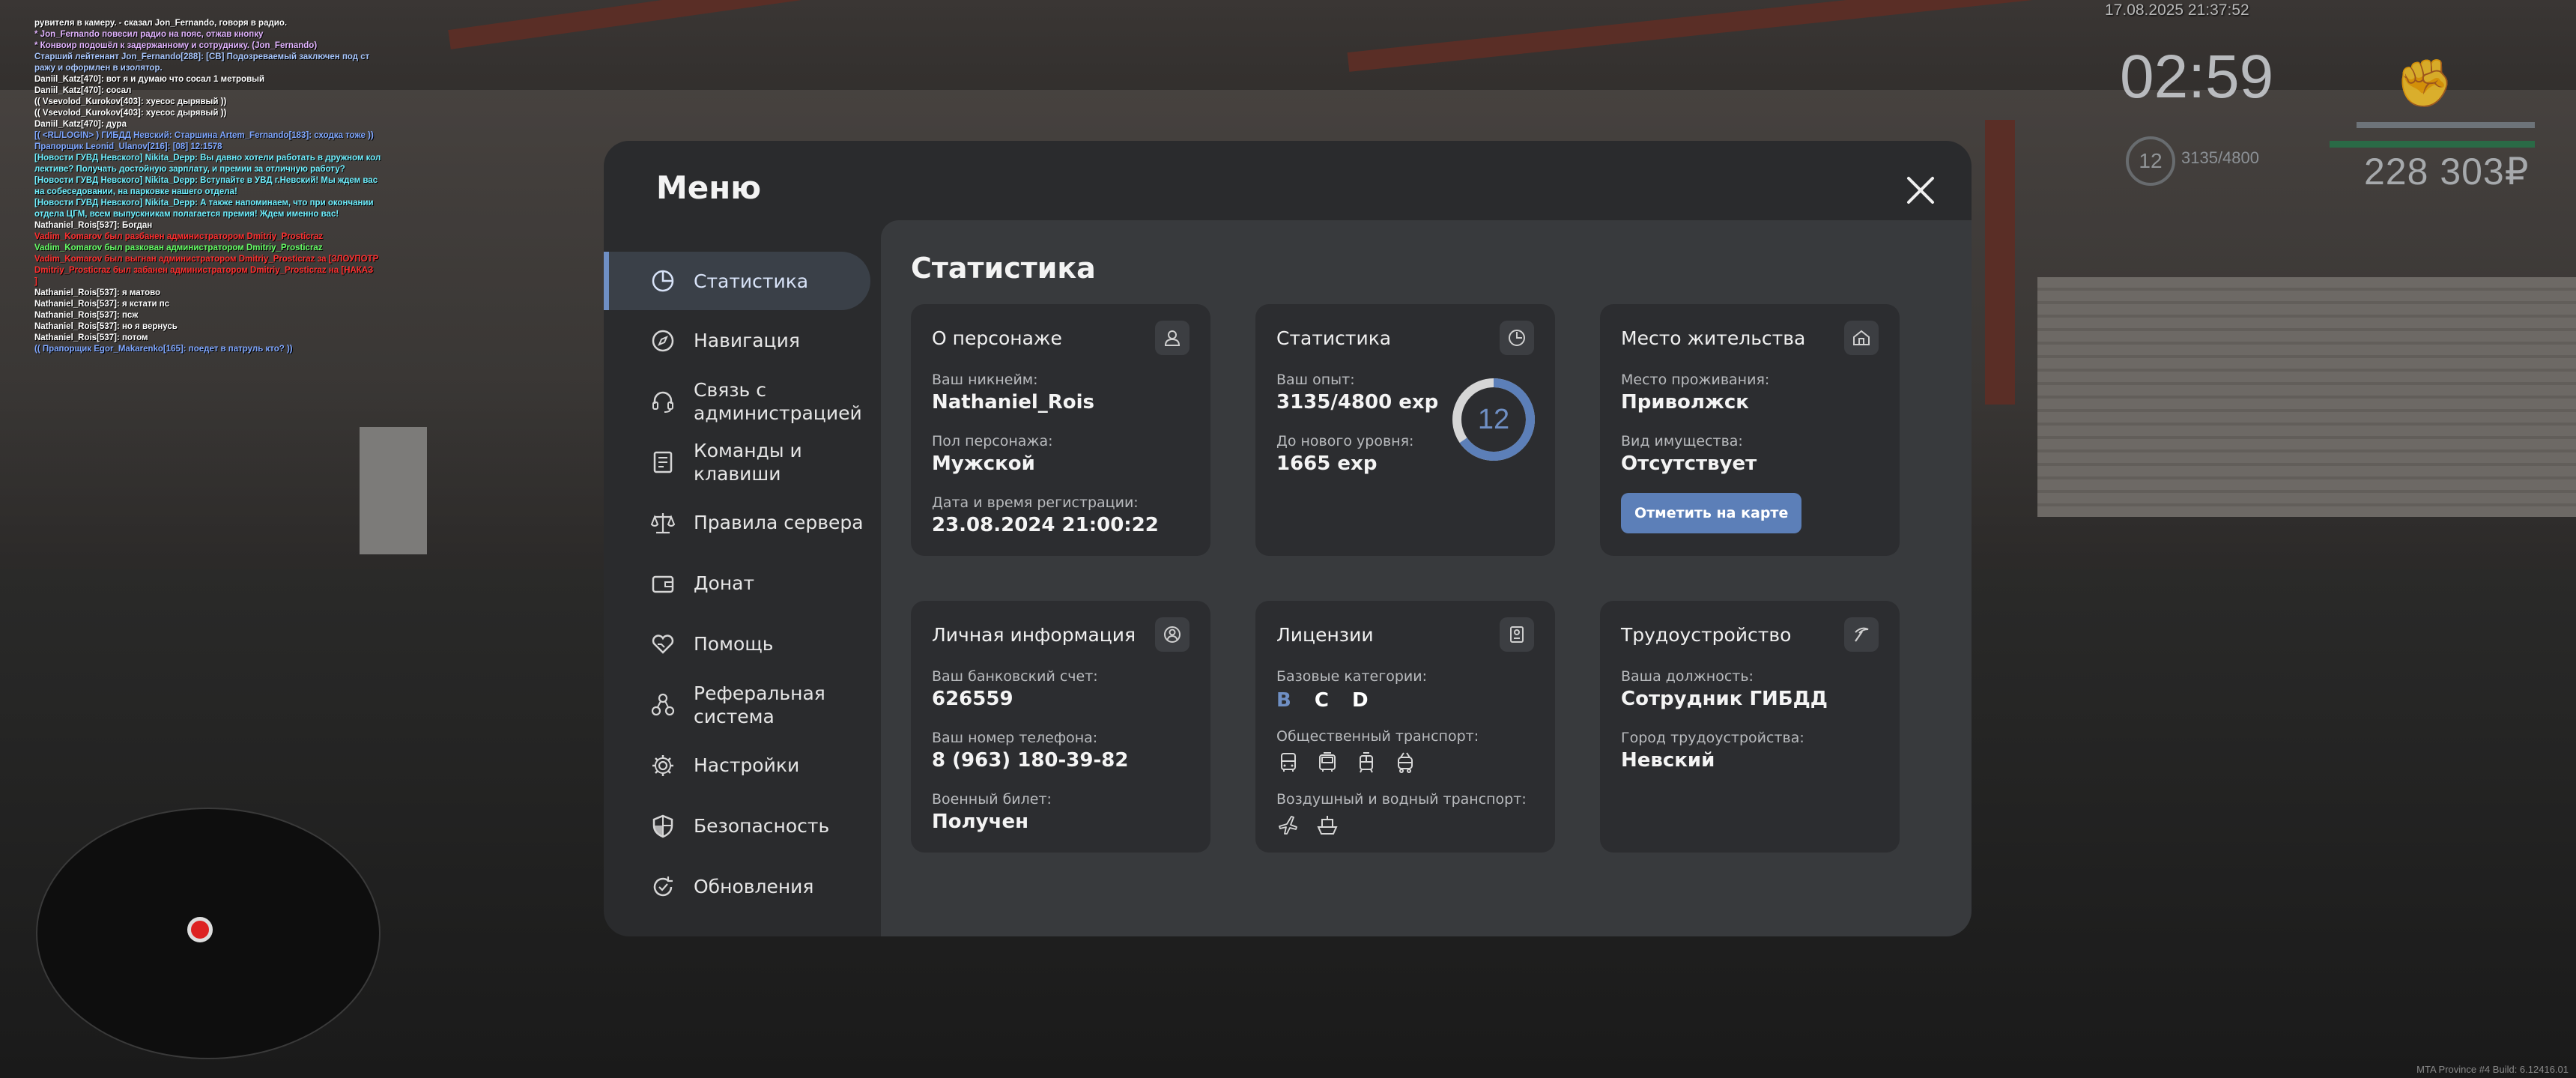  What do you see at coordinates (1172, 338) in the screenshot?
I see `user-icon` at bounding box center [1172, 338].